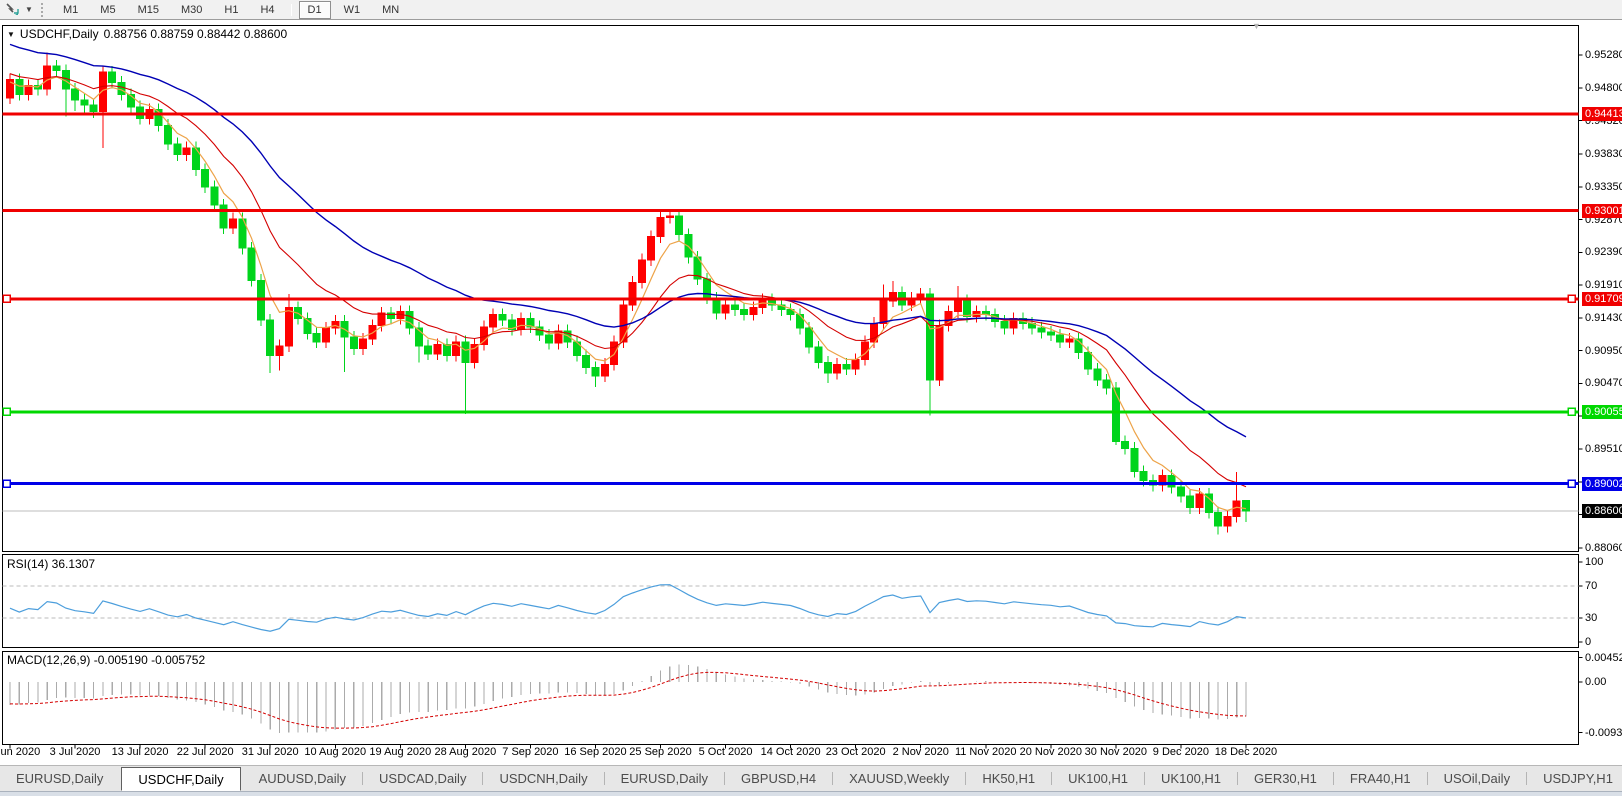 The height and width of the screenshot is (796, 1622). Describe the element at coordinates (302, 778) in the screenshot. I see `tab-audusd-daily: AUDUSD,Daily` at that location.